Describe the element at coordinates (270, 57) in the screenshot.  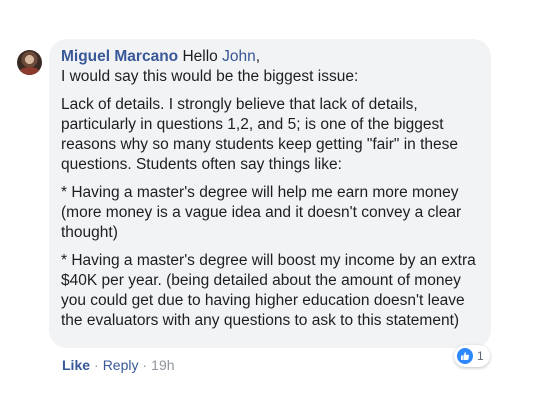
I see `comment-header: Miguel Marcano Hello John,` at that location.